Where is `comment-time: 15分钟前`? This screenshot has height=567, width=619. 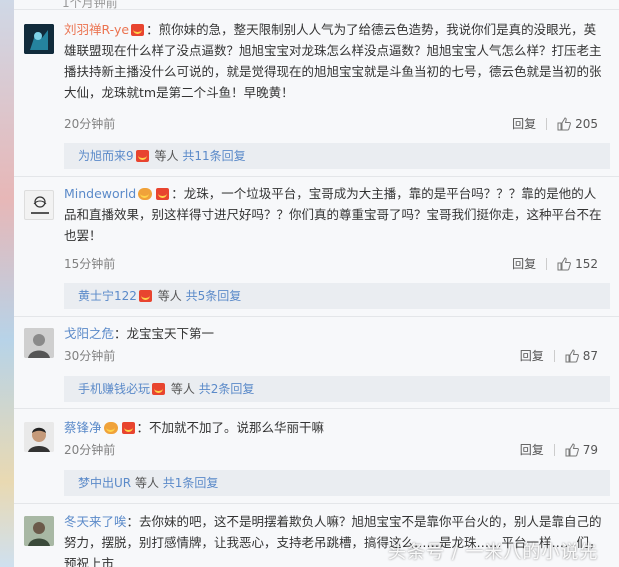
comment-time: 15分钟前 is located at coordinates (90, 264).